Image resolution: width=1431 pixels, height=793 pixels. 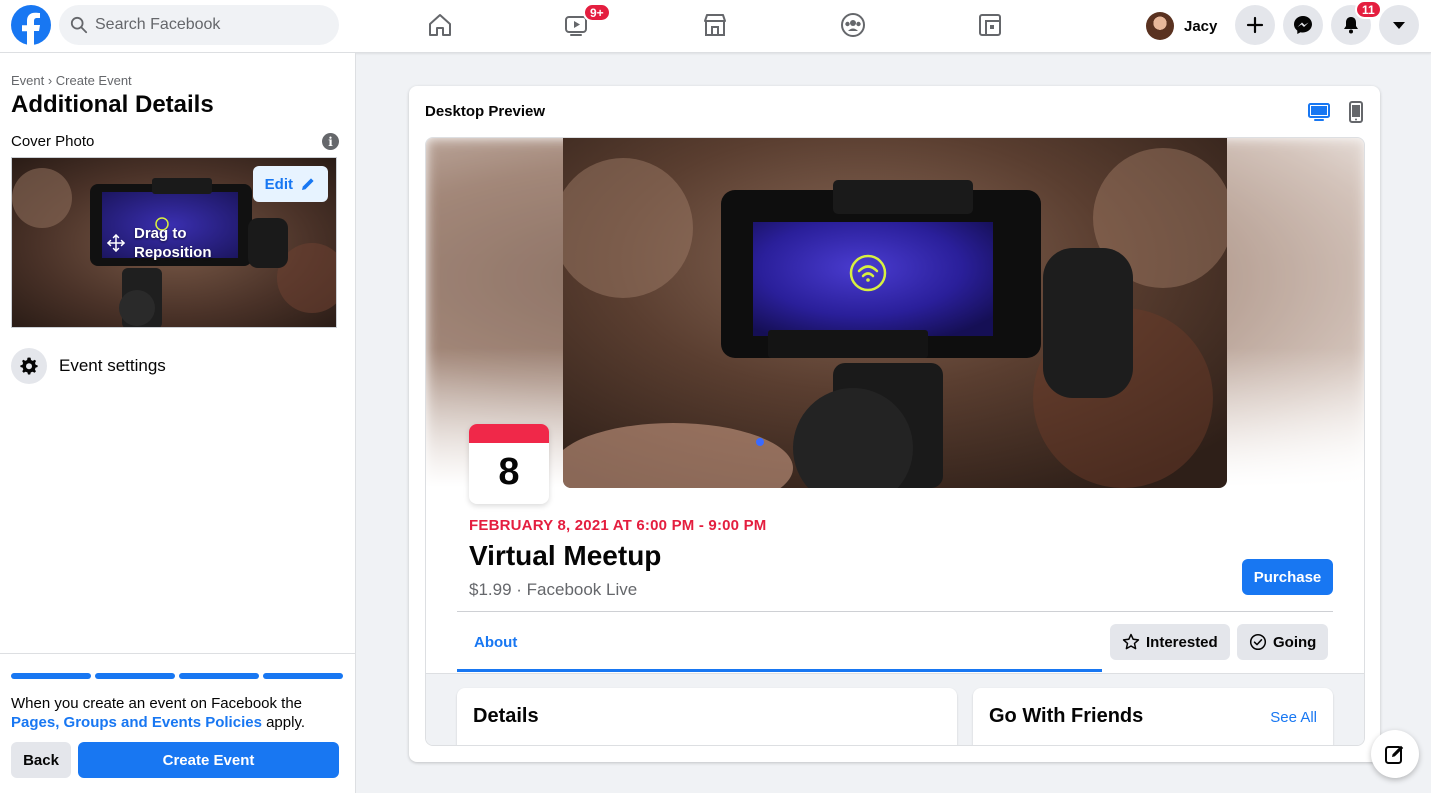 What do you see at coordinates (1160, 26) in the screenshot?
I see `avatar` at bounding box center [1160, 26].